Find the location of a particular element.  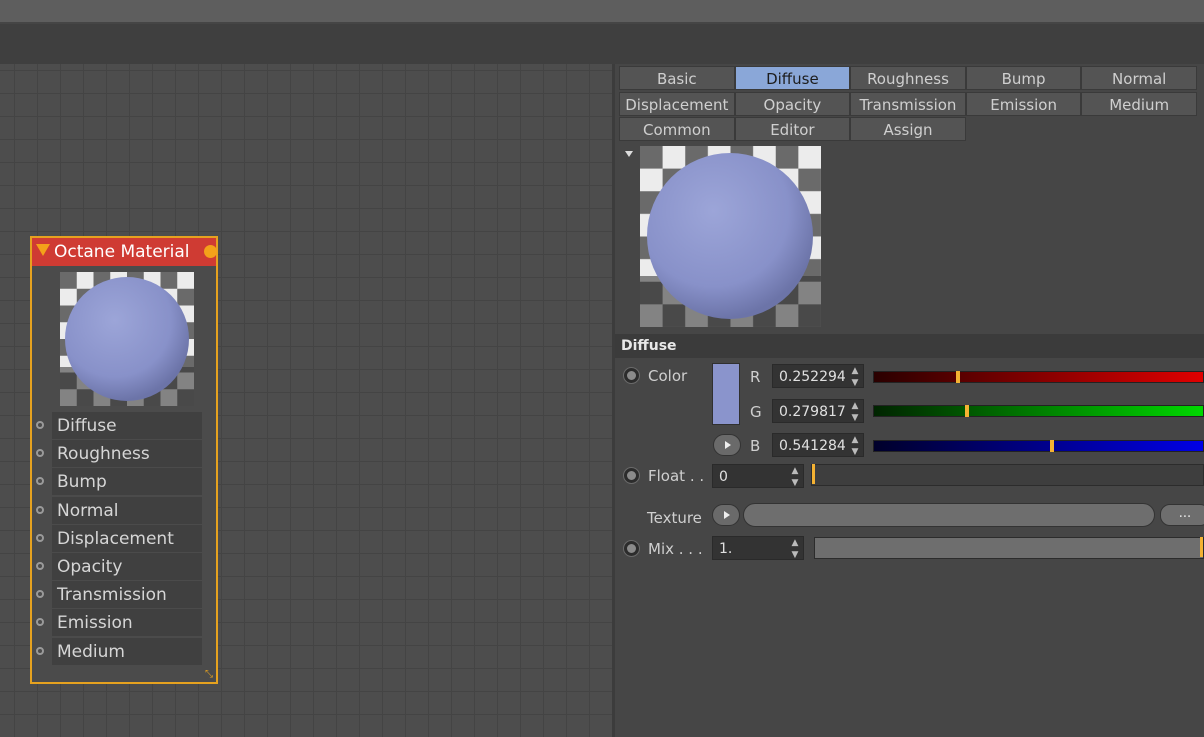

b-slider is located at coordinates (1038, 446).